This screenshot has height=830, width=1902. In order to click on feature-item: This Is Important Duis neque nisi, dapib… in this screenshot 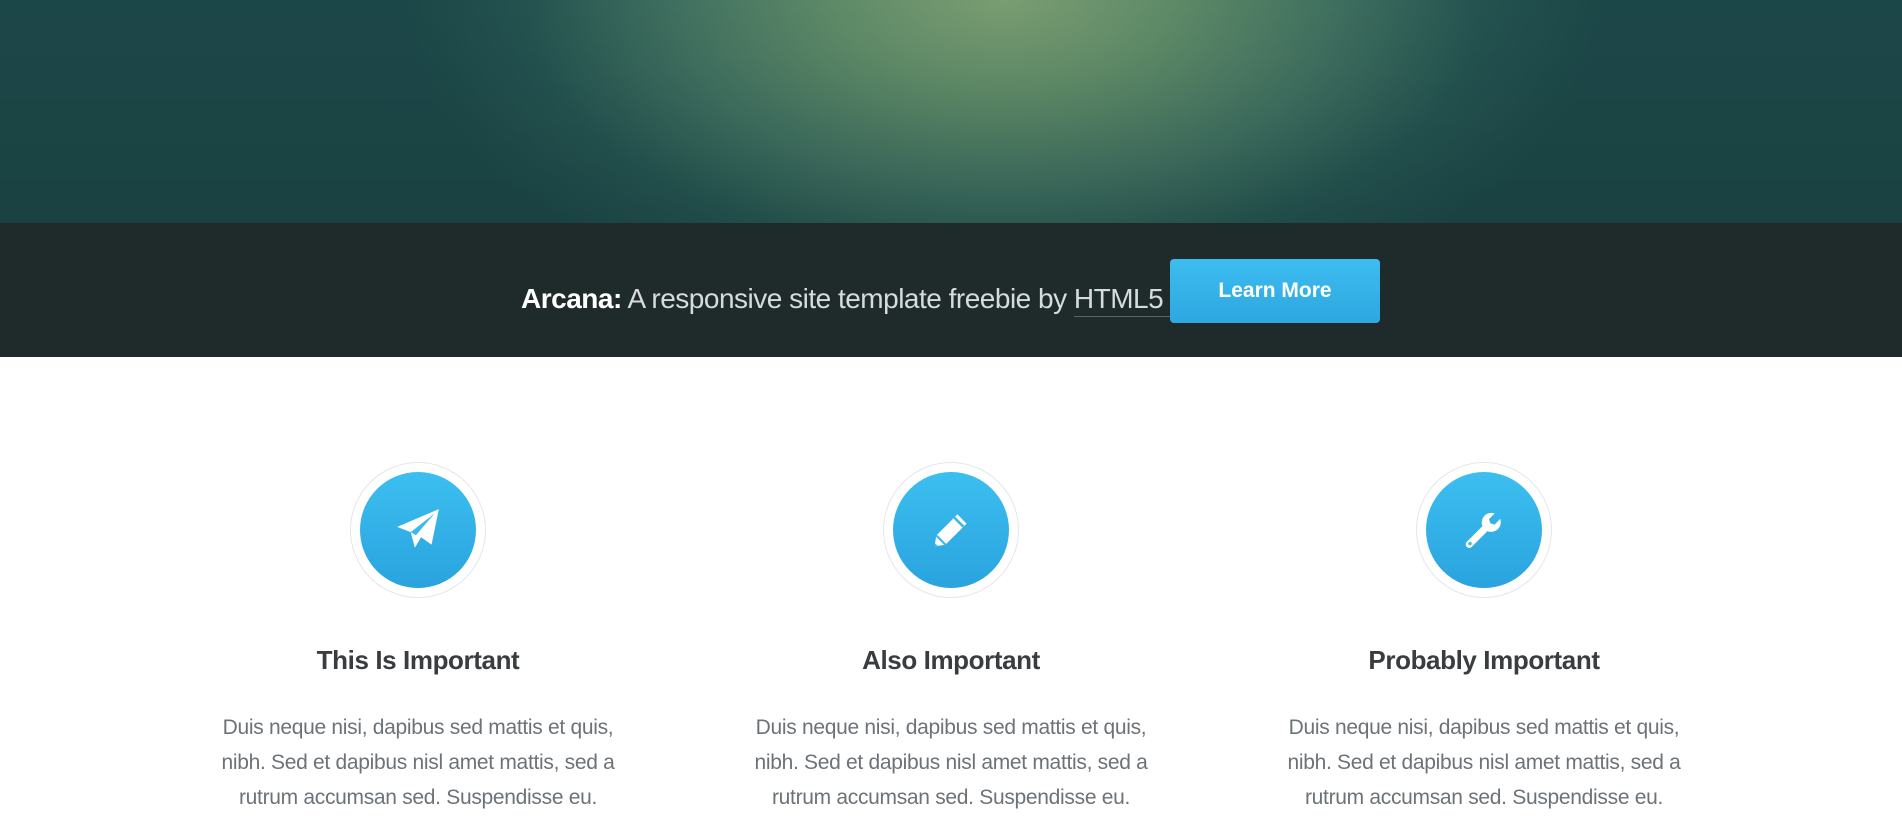, I will do `click(418, 638)`.